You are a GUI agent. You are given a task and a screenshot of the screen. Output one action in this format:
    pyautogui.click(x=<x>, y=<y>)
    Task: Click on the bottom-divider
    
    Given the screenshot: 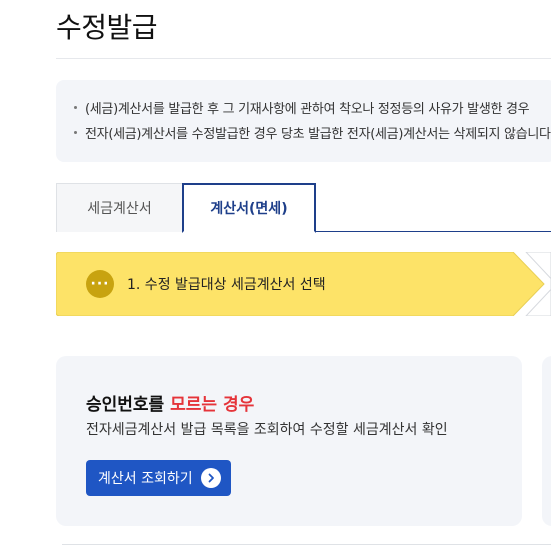 What is the action you would take?
    pyautogui.click(x=306, y=544)
    